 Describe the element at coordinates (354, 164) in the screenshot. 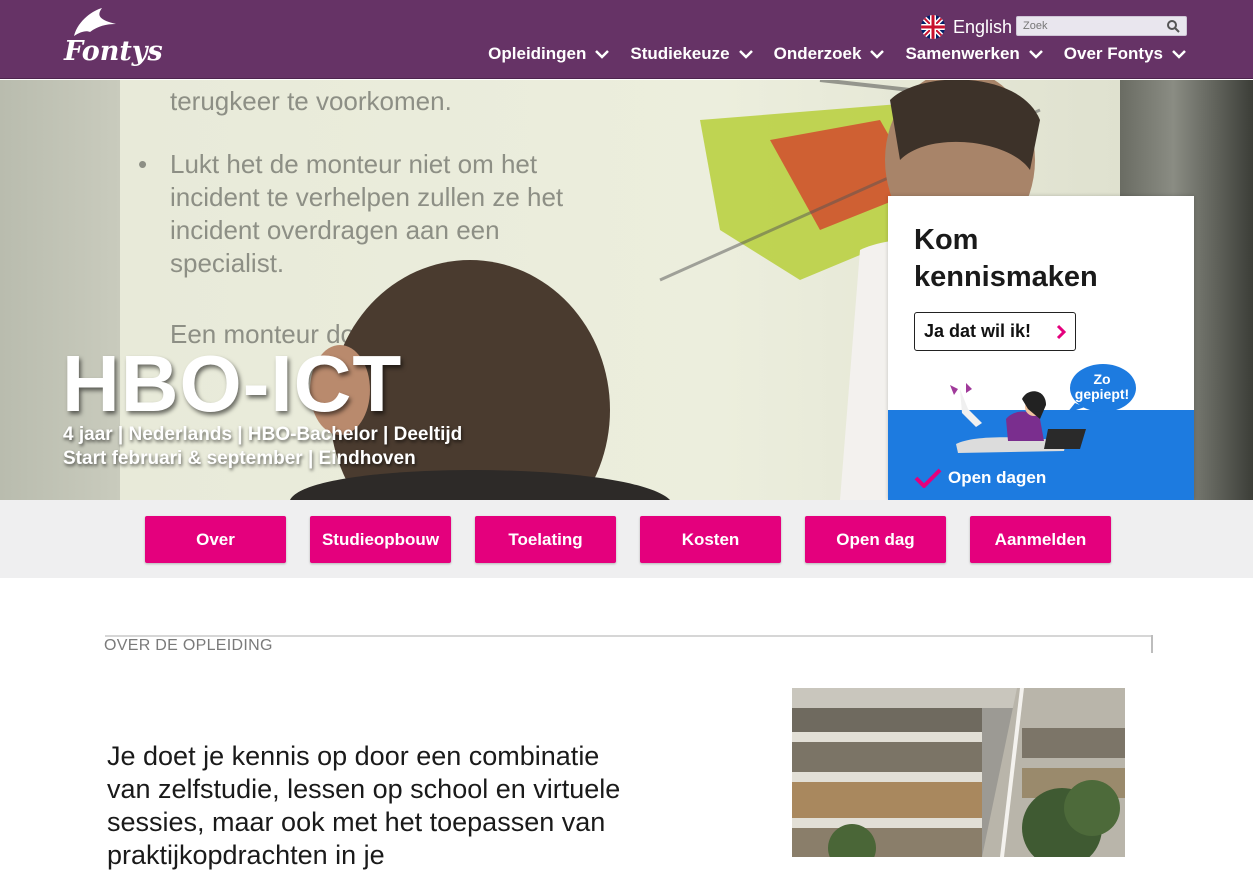

I see `slide-line: Lukt het de monteur niet om het` at that location.